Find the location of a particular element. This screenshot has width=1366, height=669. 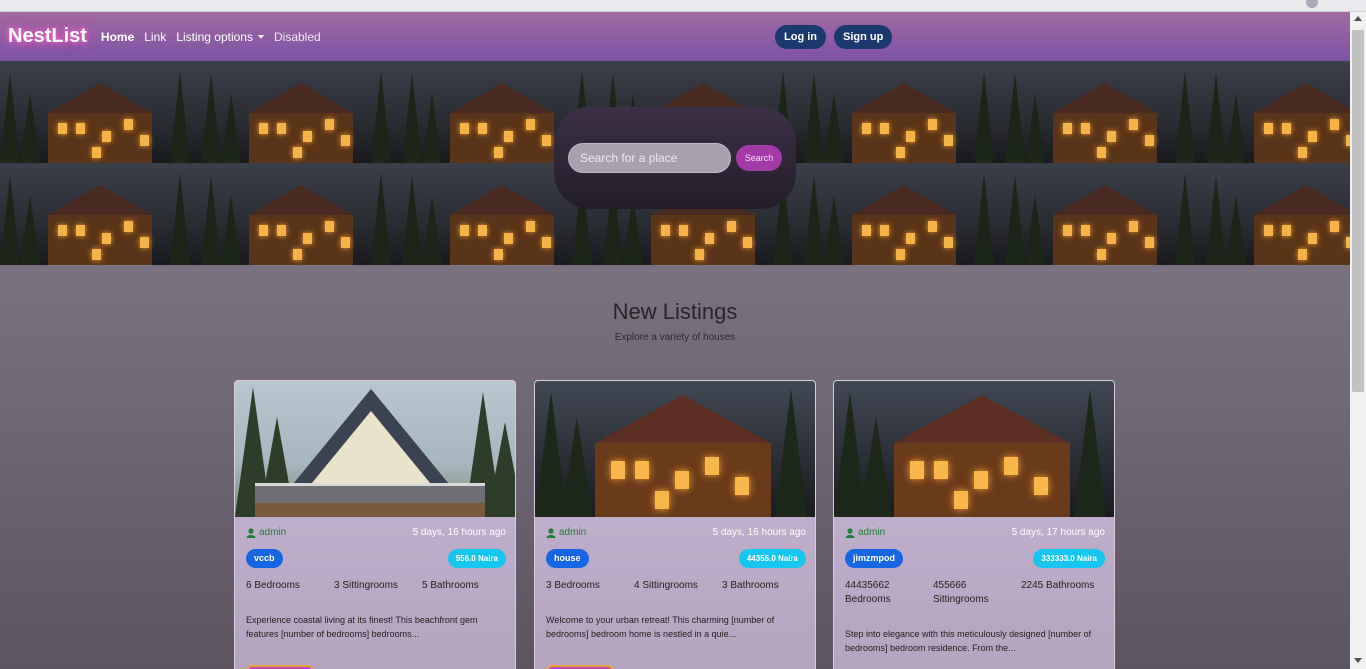

sittingrooms-count: 3 Sittingrooms is located at coordinates (366, 585).